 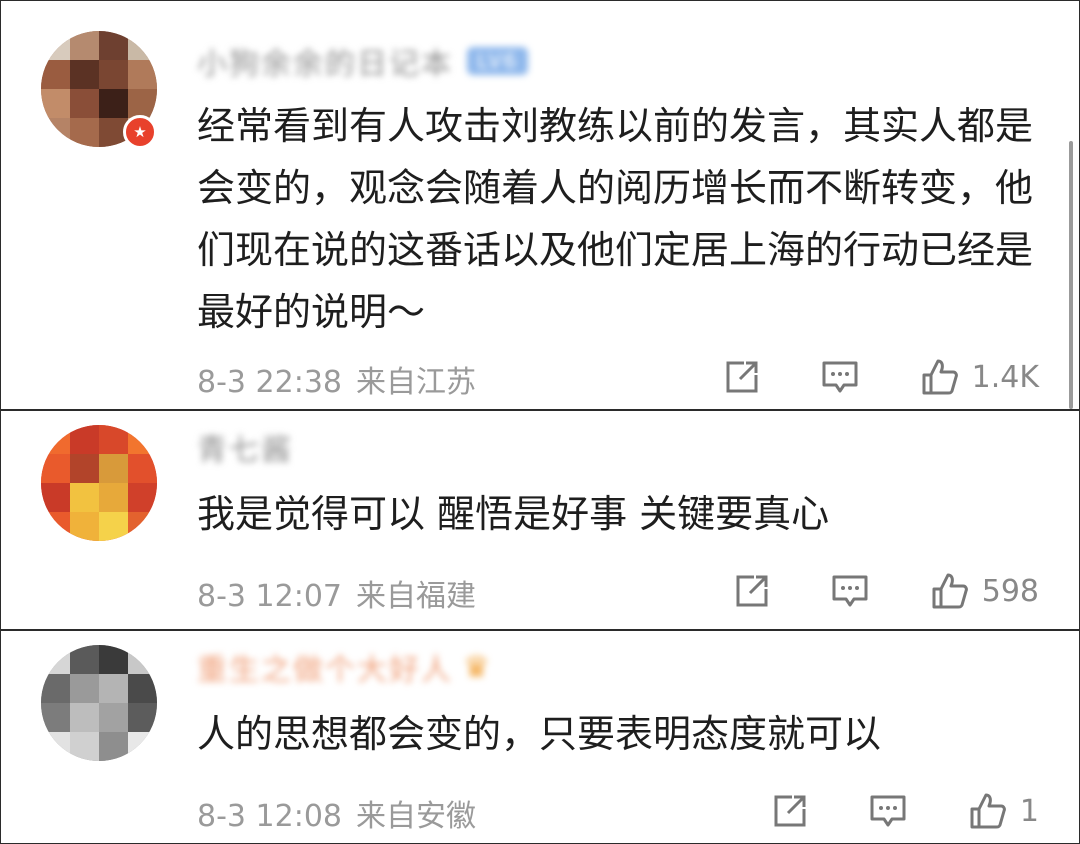 I want to click on comment-text: 我是觉得可以 醒悟是好事 关键要真心, so click(x=513, y=514).